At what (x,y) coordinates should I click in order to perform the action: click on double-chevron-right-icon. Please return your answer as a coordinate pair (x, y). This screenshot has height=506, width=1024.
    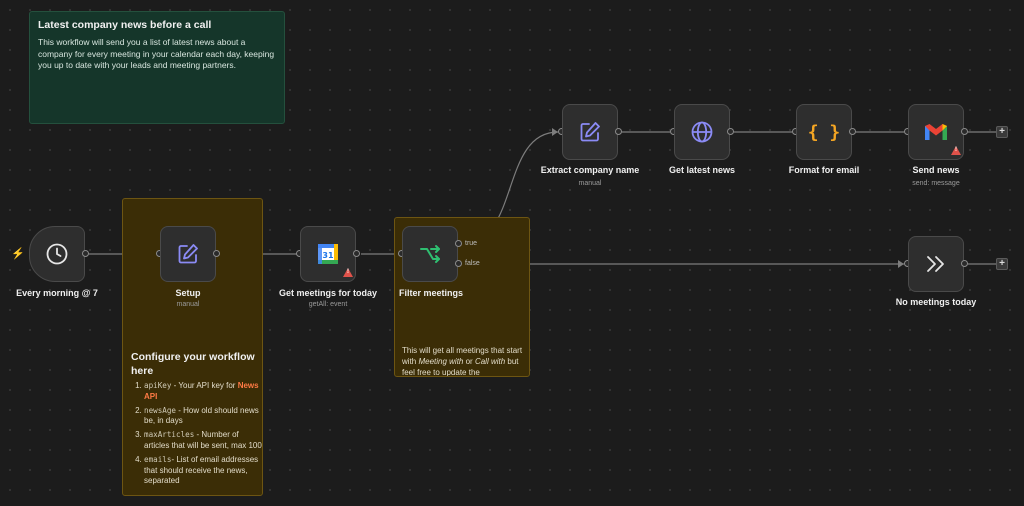
    Looking at the image, I should click on (935, 264).